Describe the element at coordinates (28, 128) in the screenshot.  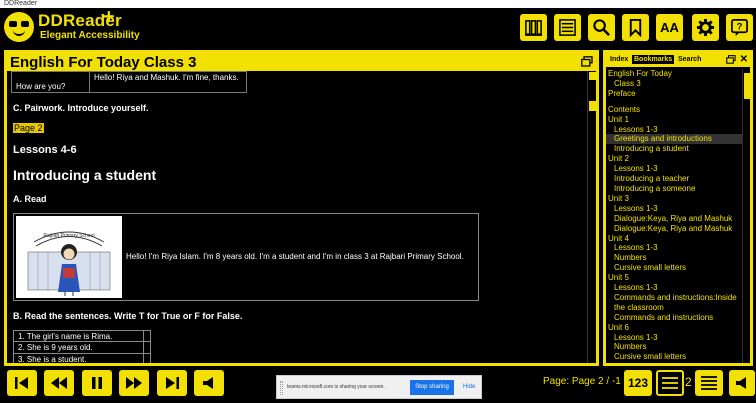
I see `page-marker: Page 2` at that location.